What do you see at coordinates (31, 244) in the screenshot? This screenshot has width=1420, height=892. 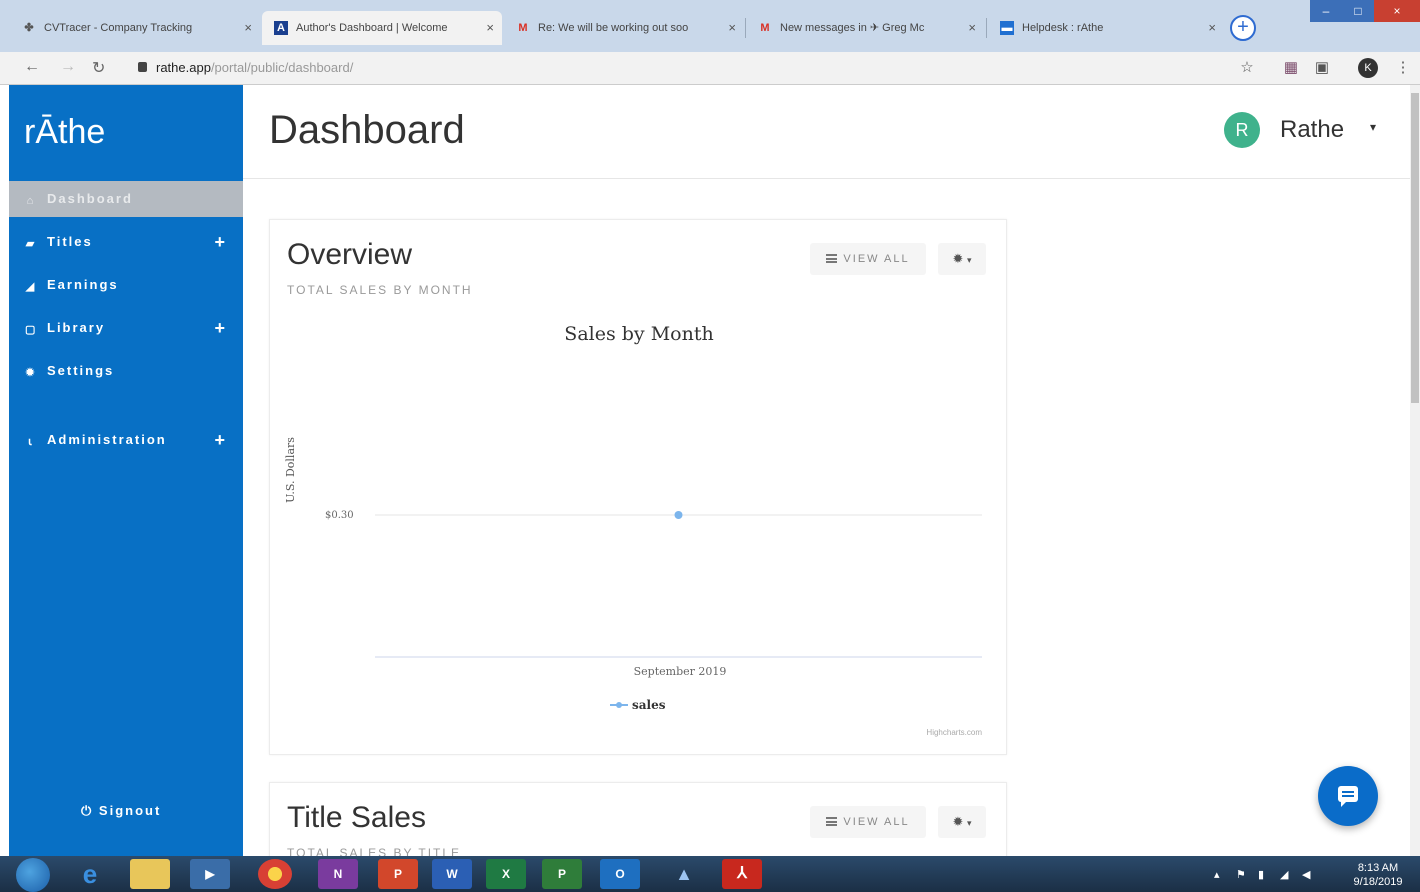 I see `book-icon: ▰` at bounding box center [31, 244].